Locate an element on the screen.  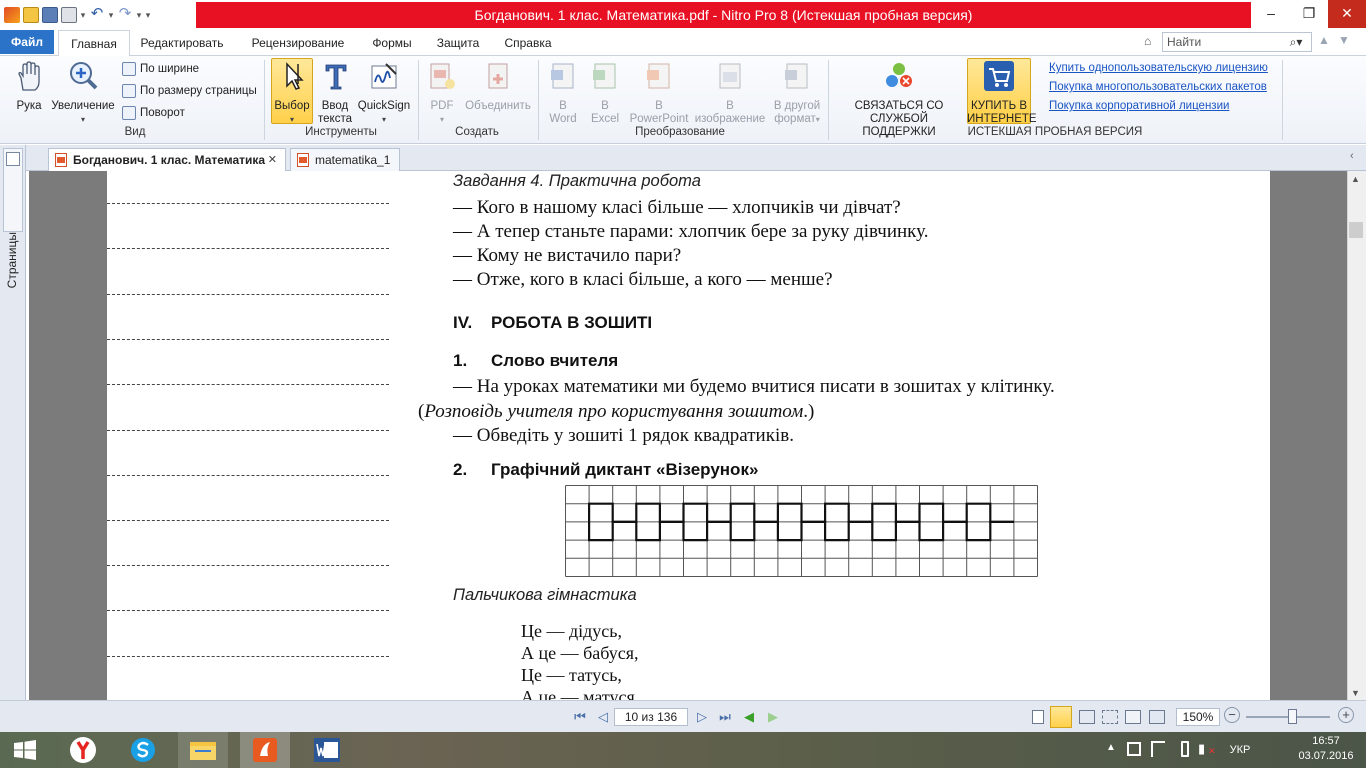
buy-corporate-license-link: Покупка корпоративной лицензии is located at coordinates (1139, 106).